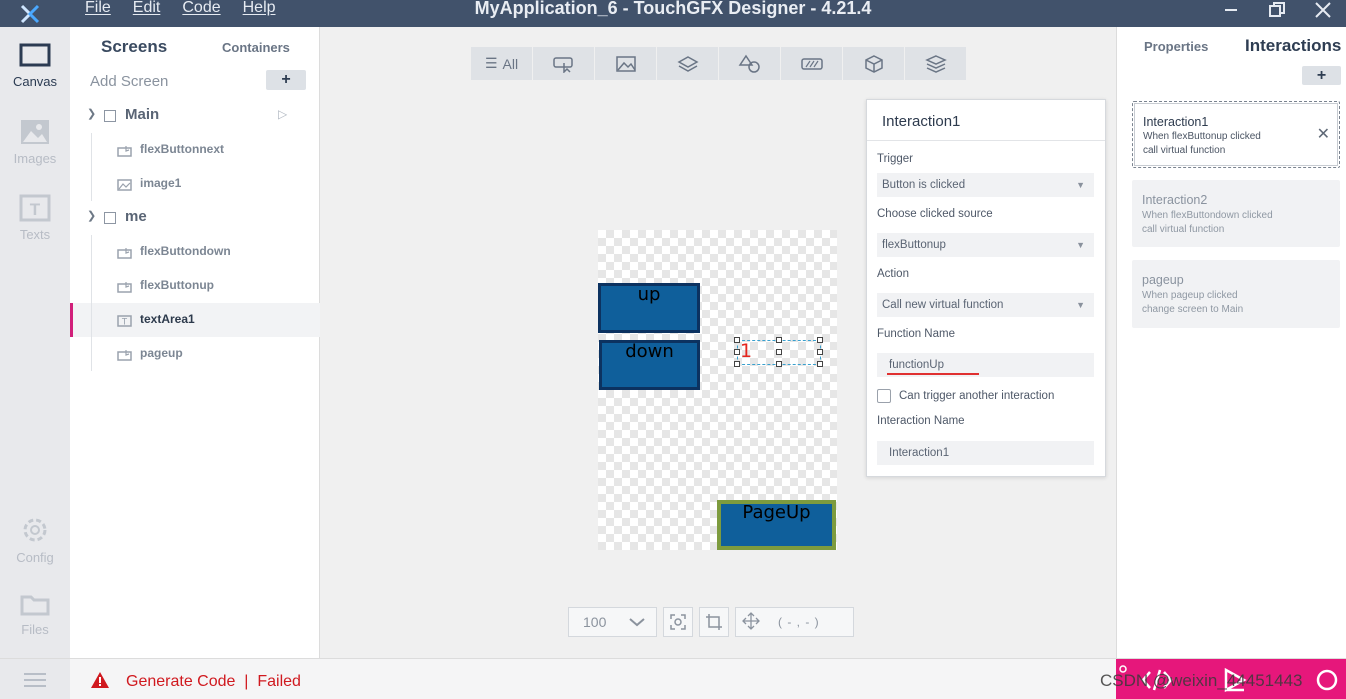 The height and width of the screenshot is (699, 1346). What do you see at coordinates (595, 622) in the screenshot?
I see `zoom-value: 100` at bounding box center [595, 622].